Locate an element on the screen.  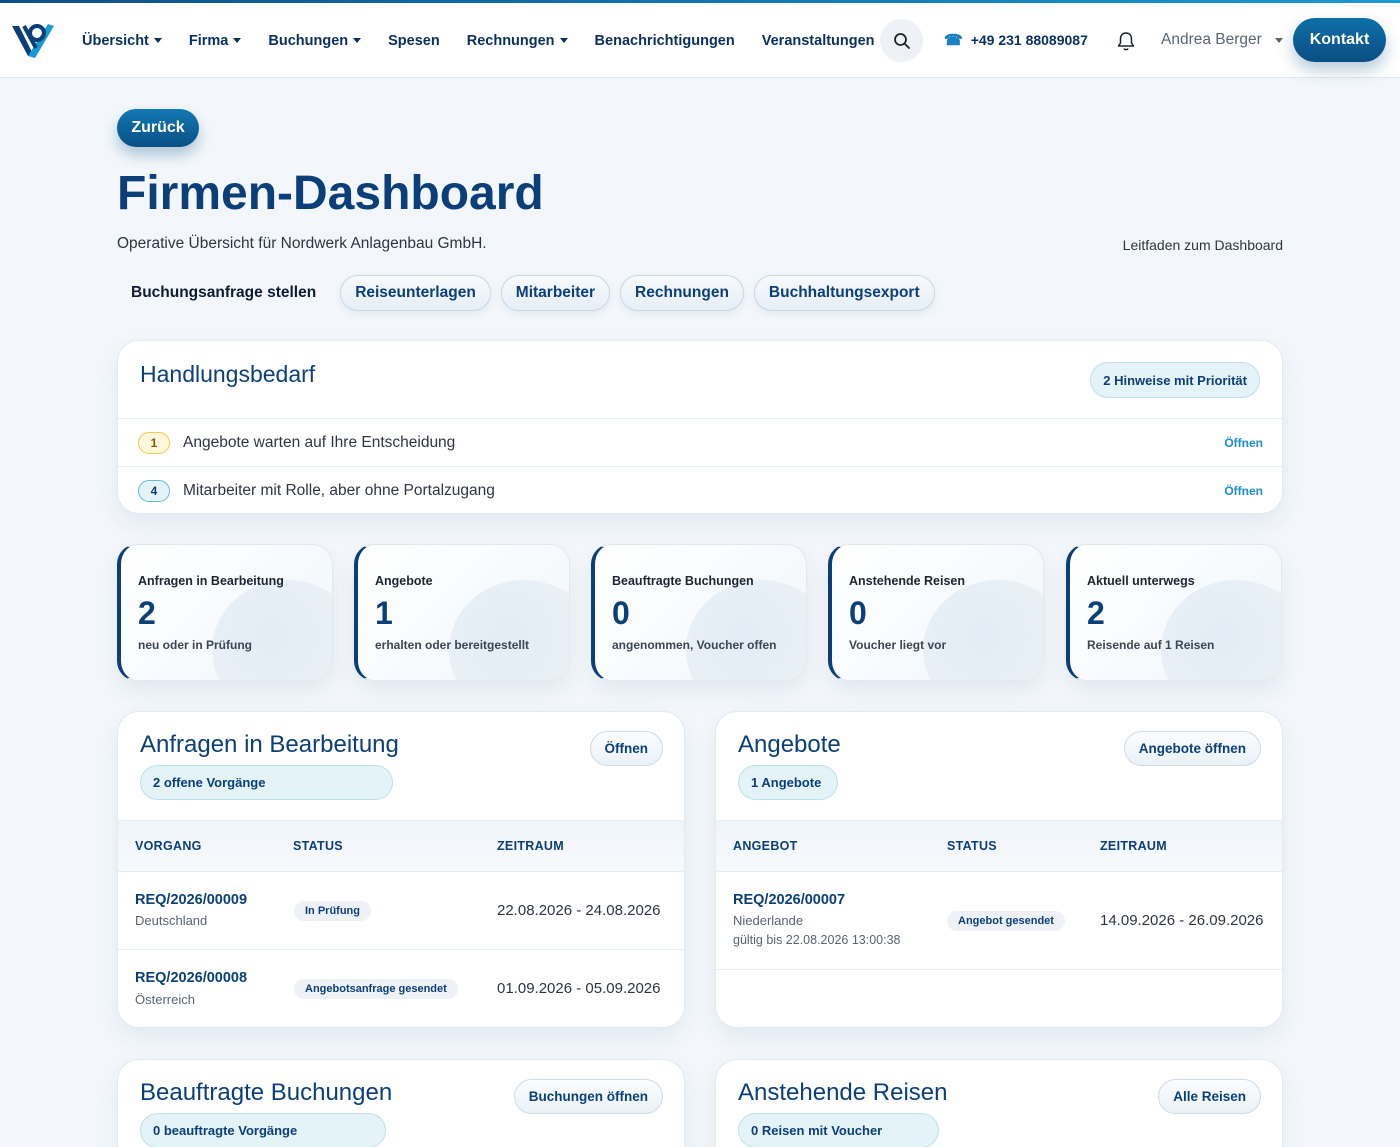
kpi-card-offers: Angebote 1 erhalten oder bereitgestellt is located at coordinates (462, 612).